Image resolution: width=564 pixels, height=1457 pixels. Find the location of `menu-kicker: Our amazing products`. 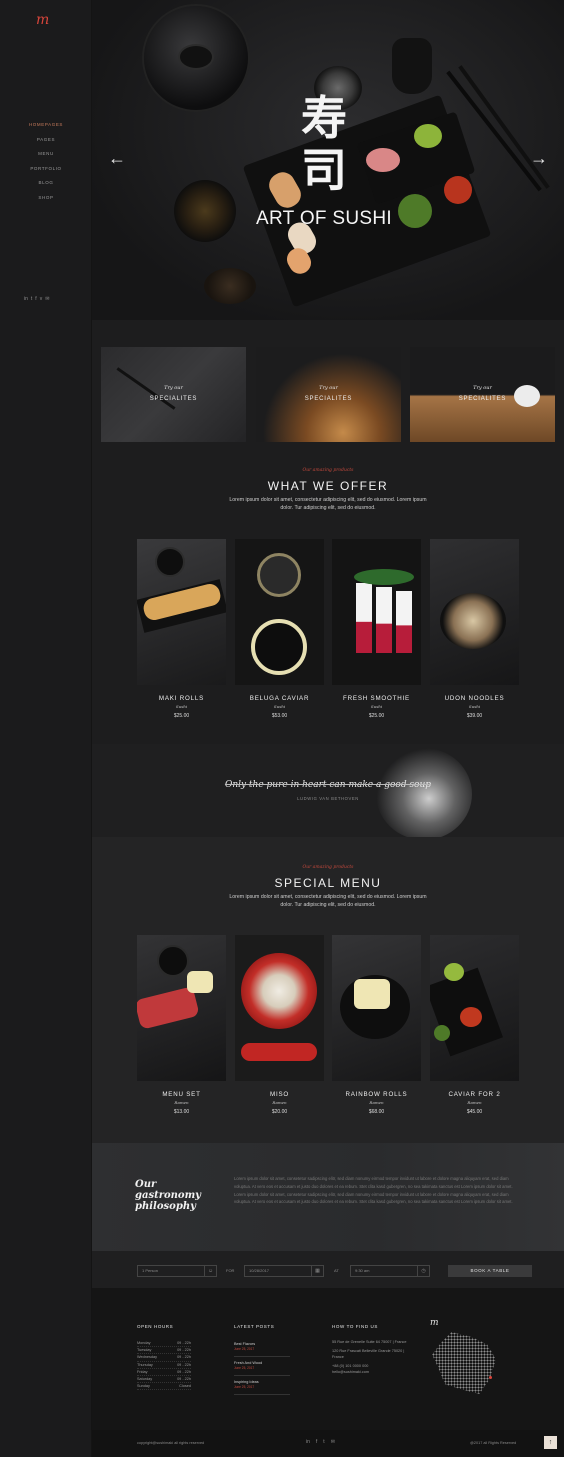

menu-kicker: Our amazing products is located at coordinates (328, 867).